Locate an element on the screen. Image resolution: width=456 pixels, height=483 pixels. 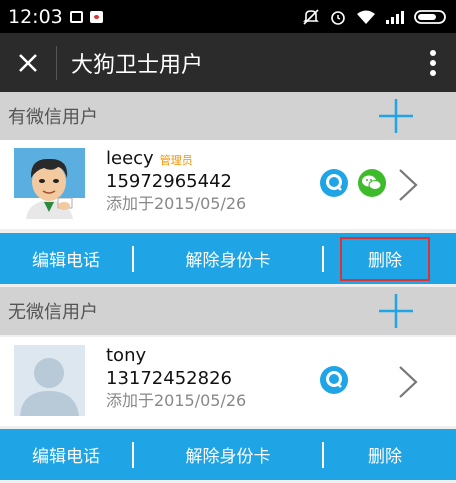
status-bar: 12:03 is located at coordinates (228, 16).